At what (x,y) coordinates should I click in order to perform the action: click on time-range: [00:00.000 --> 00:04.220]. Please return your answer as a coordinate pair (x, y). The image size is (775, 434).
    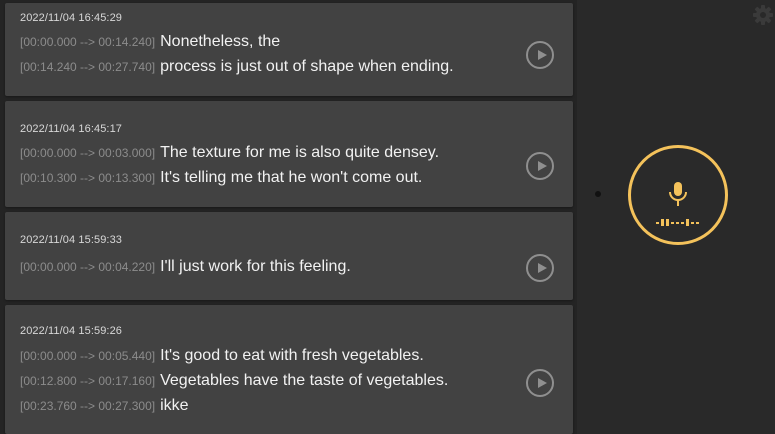
    Looking at the image, I should click on (88, 267).